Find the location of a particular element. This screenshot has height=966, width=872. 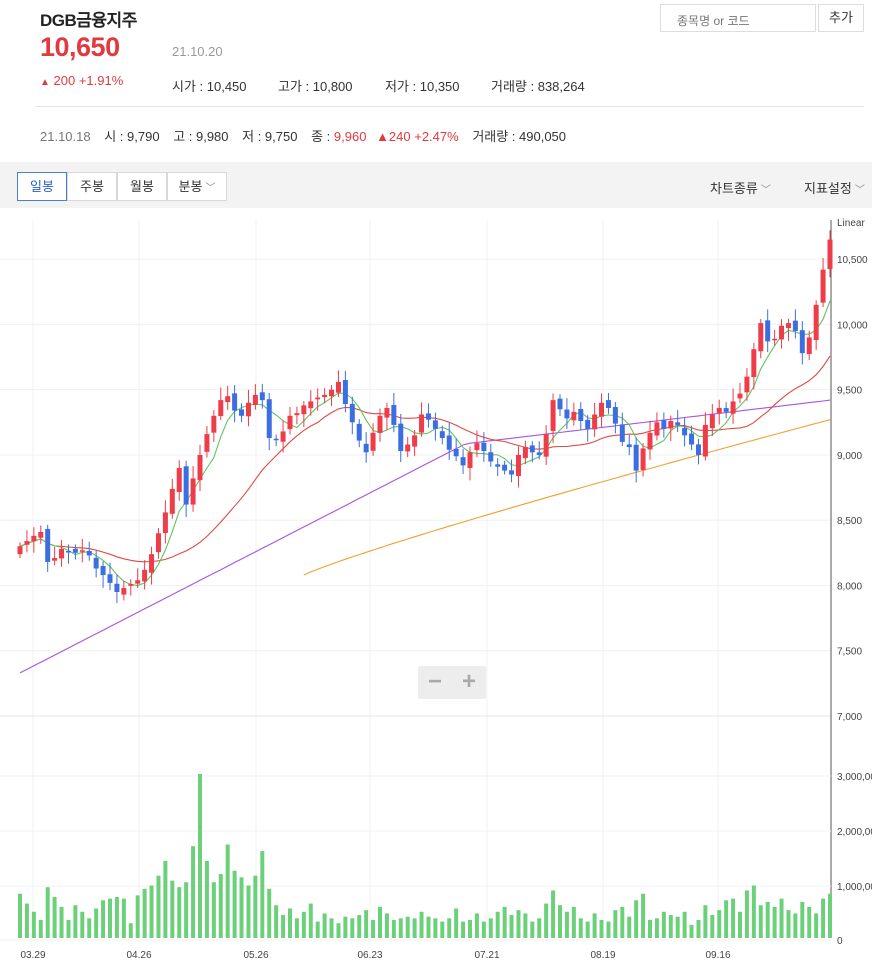

date-tick-label: 06.23 is located at coordinates (369, 955).